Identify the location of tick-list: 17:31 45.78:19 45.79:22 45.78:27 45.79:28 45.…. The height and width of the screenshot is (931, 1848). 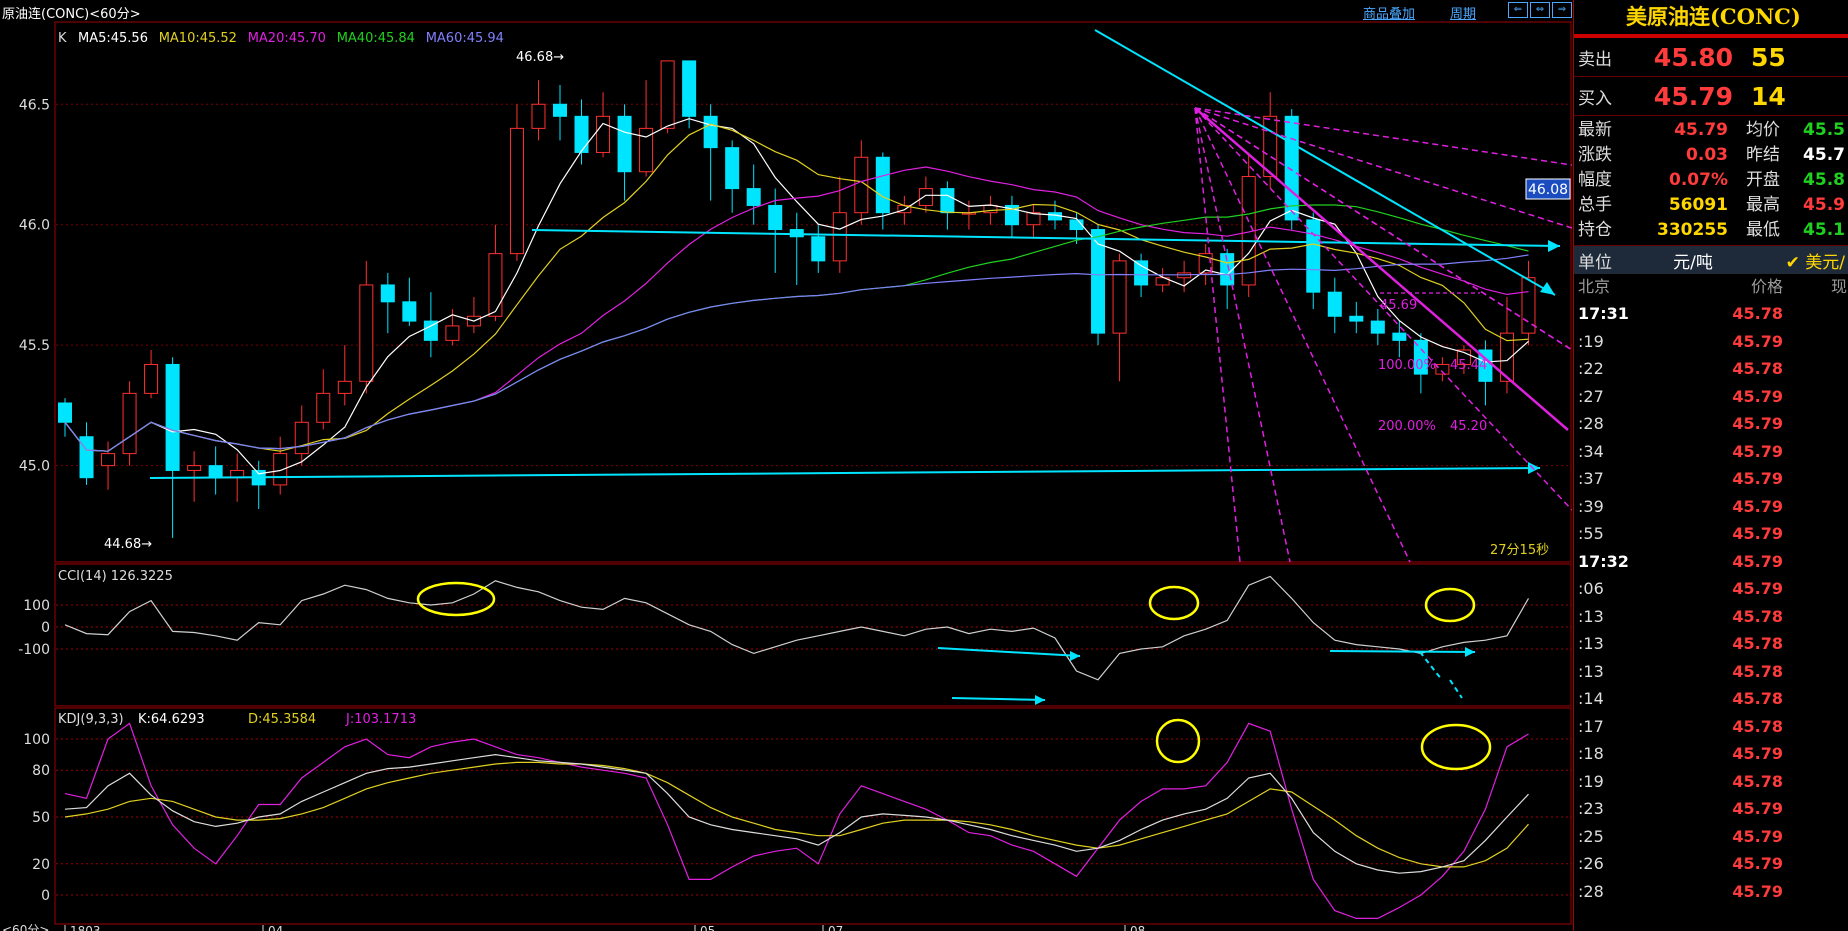
(1711, 602).